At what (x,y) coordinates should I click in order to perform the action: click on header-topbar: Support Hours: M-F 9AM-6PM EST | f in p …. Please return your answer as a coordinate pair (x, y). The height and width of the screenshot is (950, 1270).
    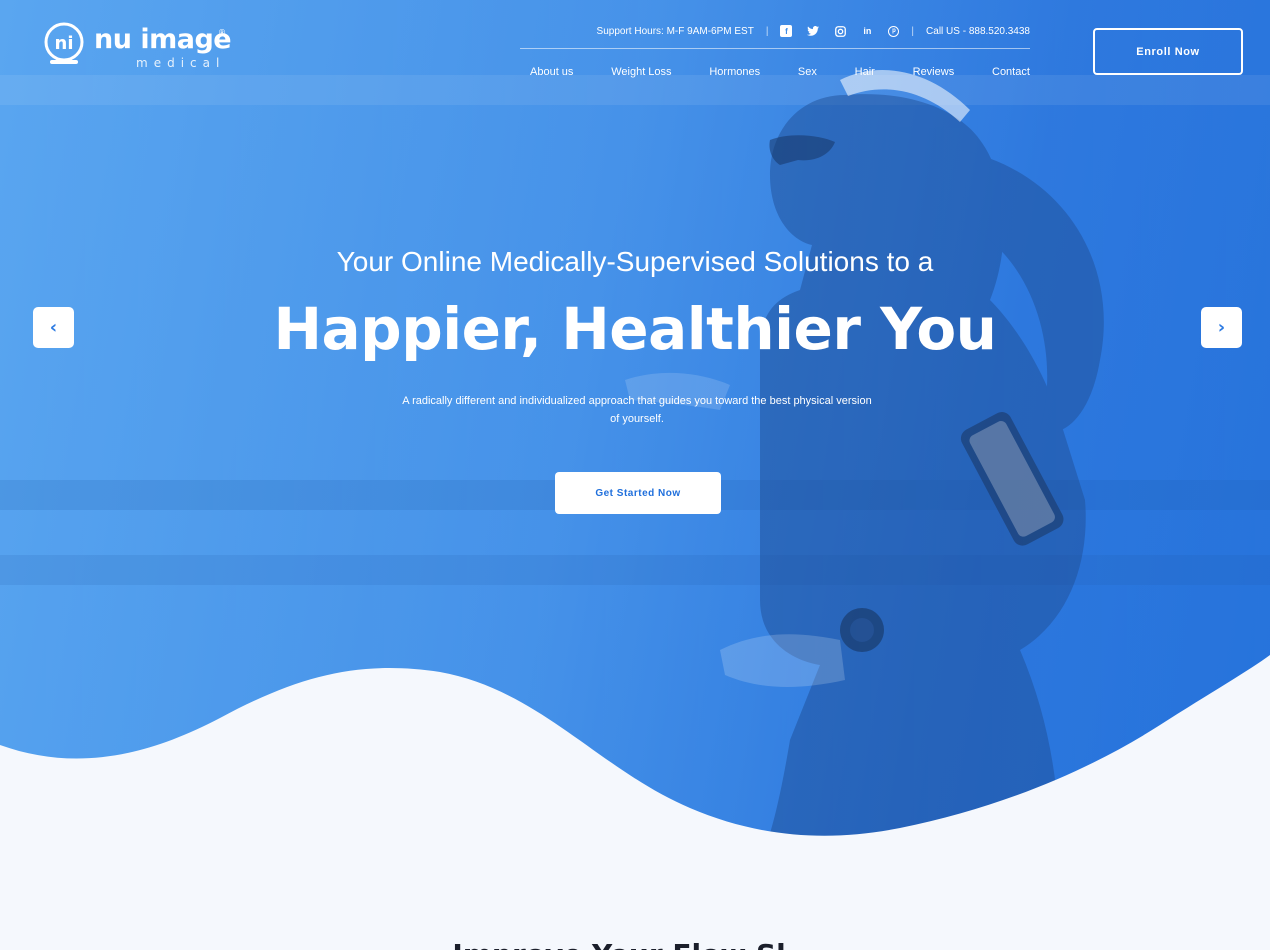
    Looking at the image, I should click on (775, 31).